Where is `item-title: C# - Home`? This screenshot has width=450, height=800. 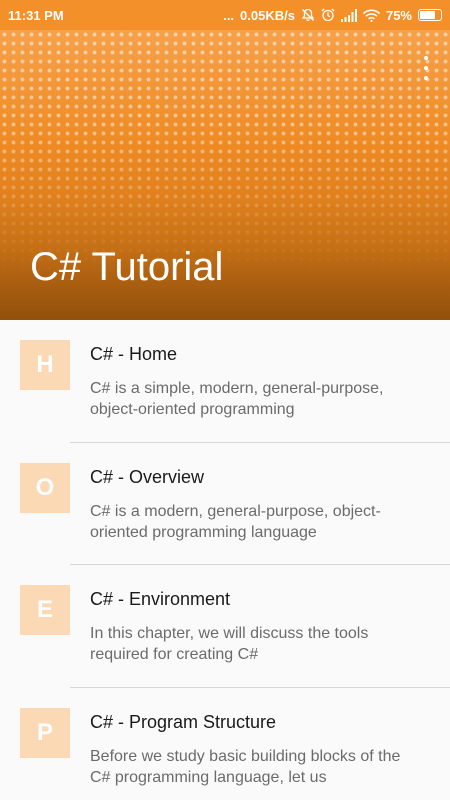 item-title: C# - Home is located at coordinates (134, 354).